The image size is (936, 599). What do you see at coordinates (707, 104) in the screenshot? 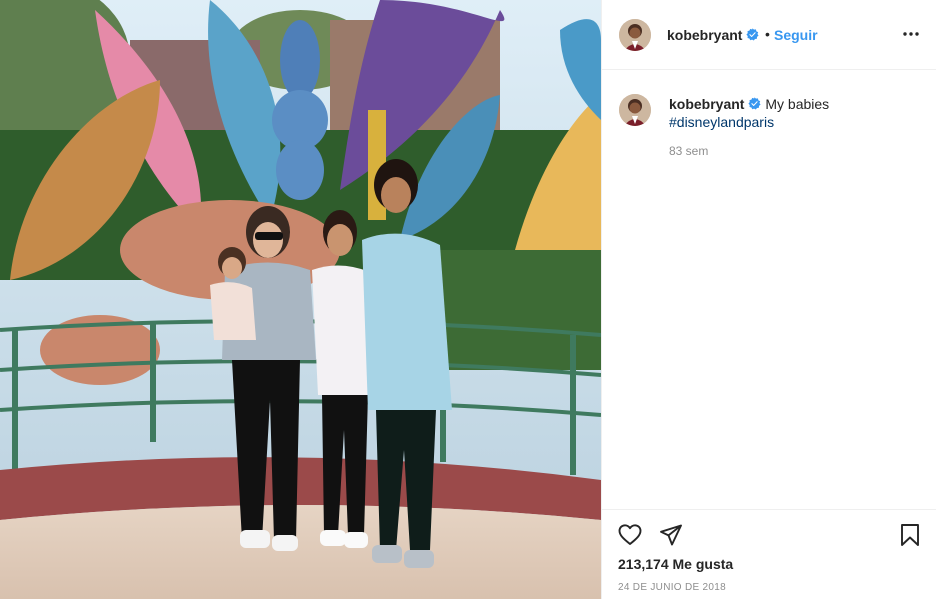
I see `caption-username-text: kobebryant` at bounding box center [707, 104].